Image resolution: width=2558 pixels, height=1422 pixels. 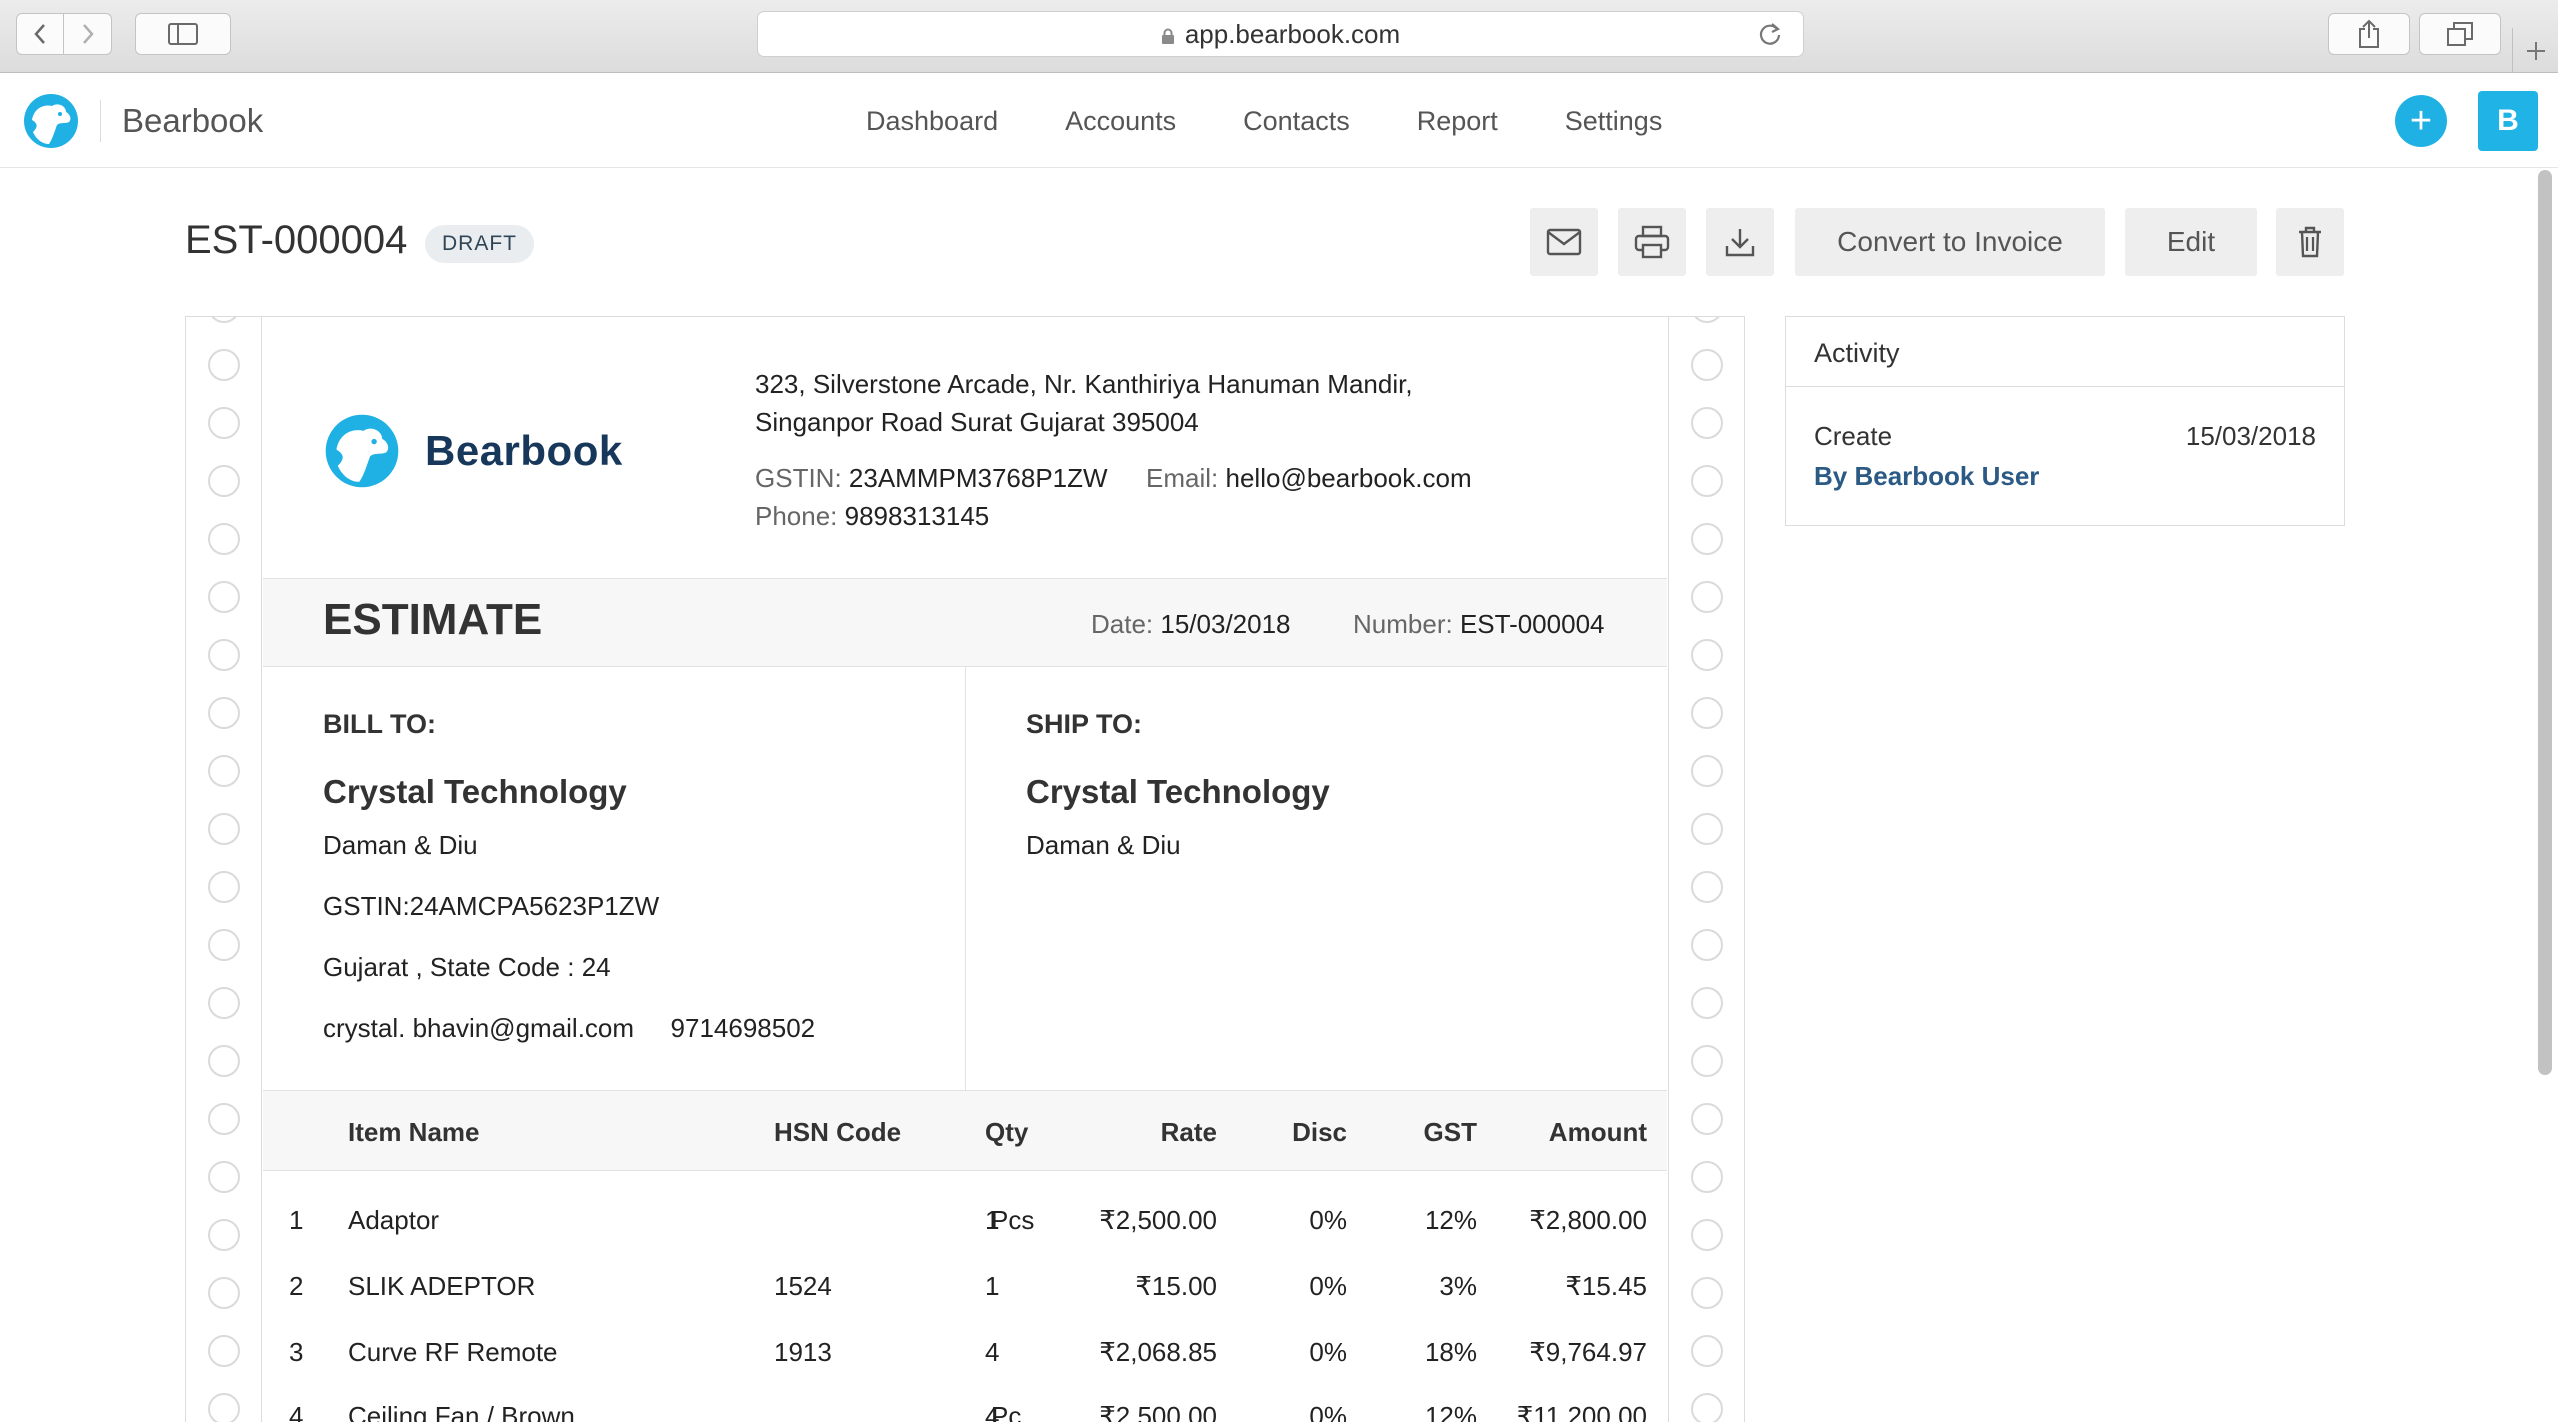 What do you see at coordinates (2191, 242) in the screenshot?
I see `edit-button: Edit` at bounding box center [2191, 242].